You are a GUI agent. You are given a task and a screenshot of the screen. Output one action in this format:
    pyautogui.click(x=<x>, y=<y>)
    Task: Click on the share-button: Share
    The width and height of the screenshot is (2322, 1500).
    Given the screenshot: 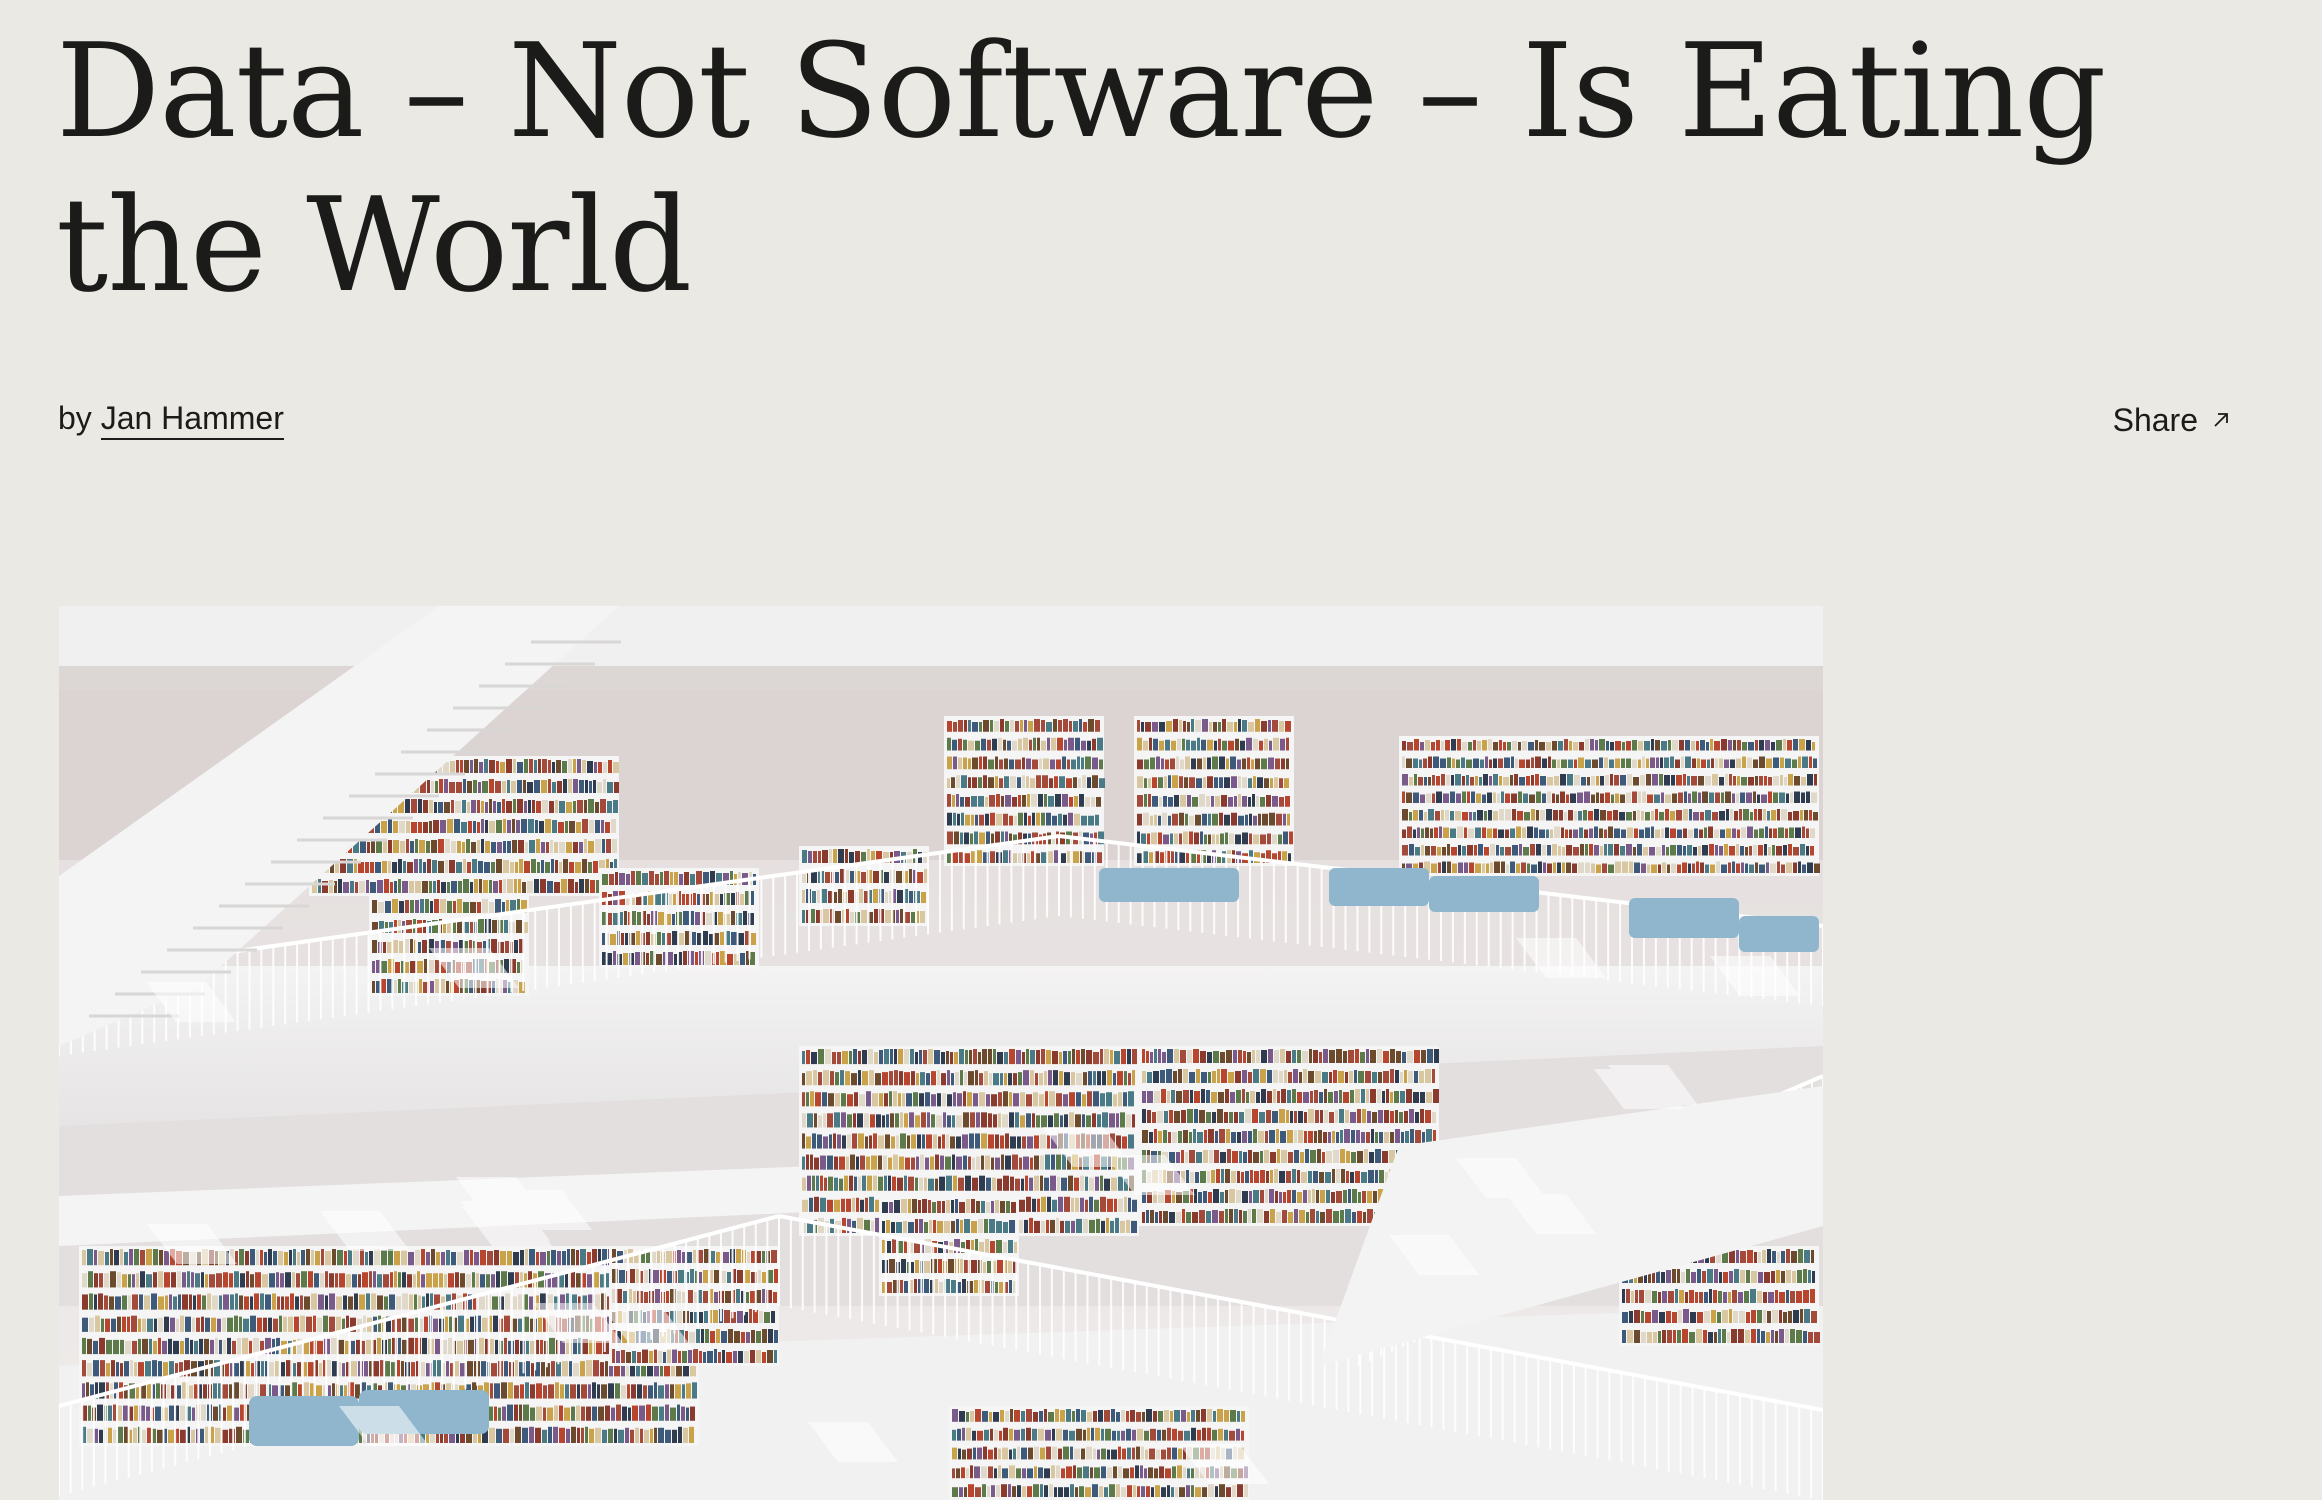 What is the action you would take?
    pyautogui.click(x=2171, y=420)
    